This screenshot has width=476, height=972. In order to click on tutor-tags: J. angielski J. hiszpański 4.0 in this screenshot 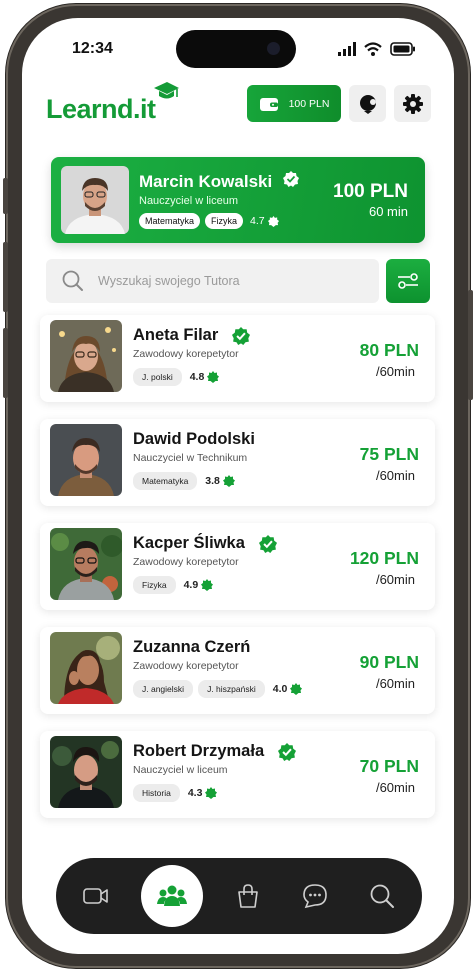, I will do `click(218, 689)`.